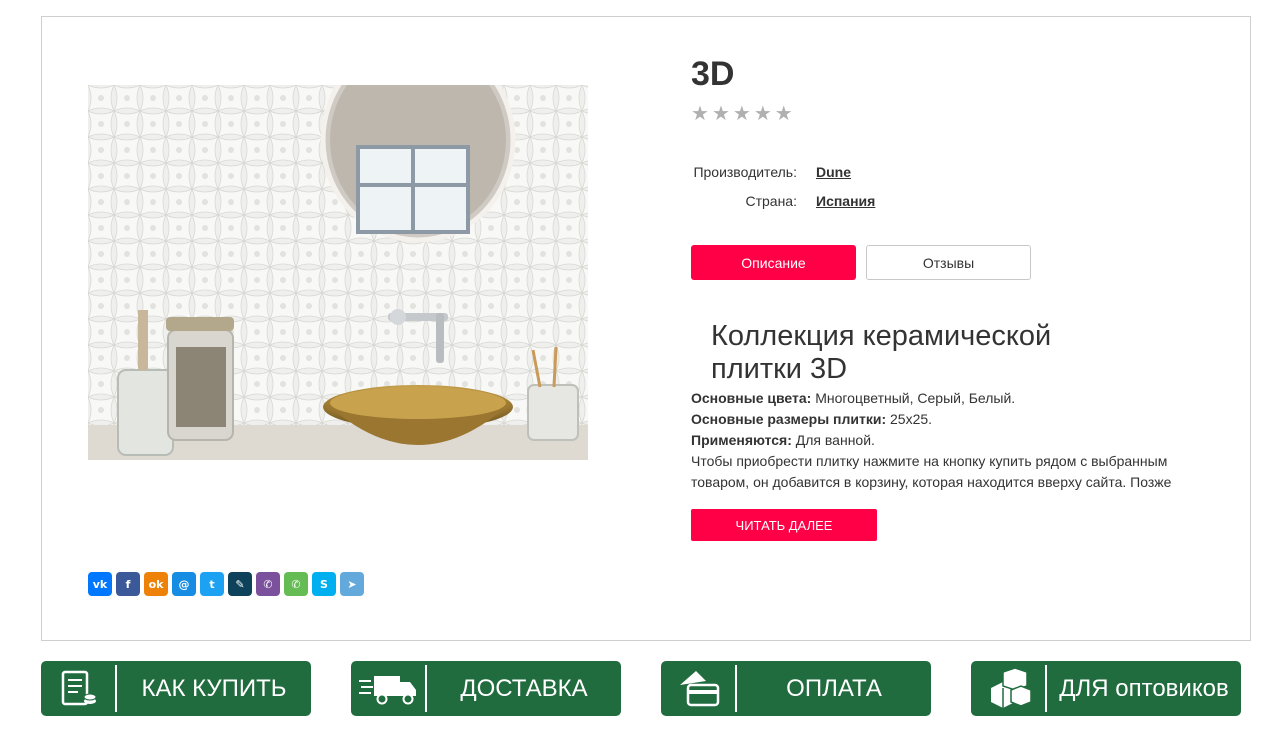 Image resolution: width=1275 pixels, height=752 pixels. I want to click on vk-icon: vk, so click(100, 584).